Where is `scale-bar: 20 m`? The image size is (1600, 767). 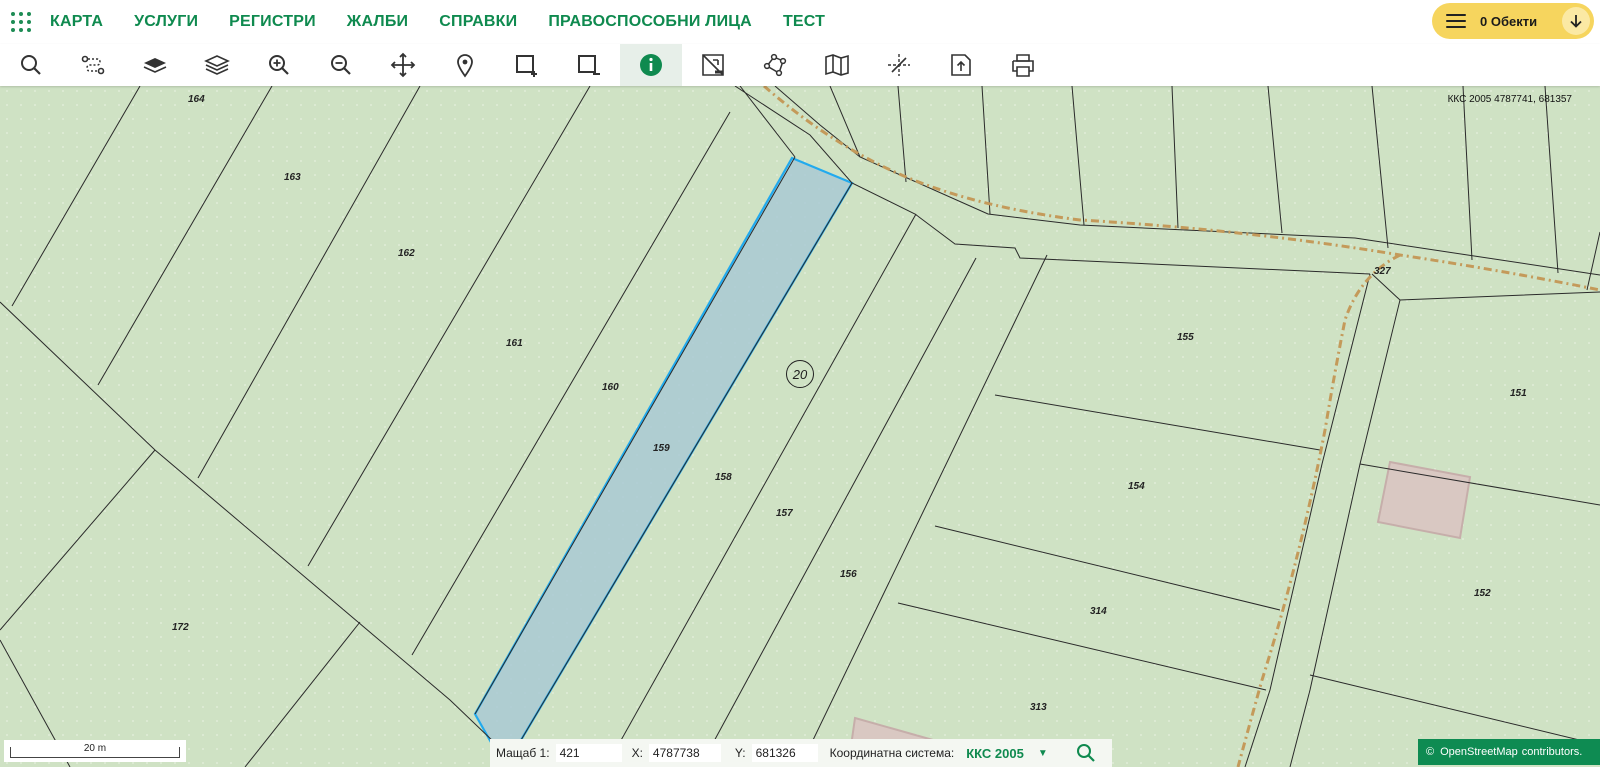 scale-bar: 20 m is located at coordinates (95, 751).